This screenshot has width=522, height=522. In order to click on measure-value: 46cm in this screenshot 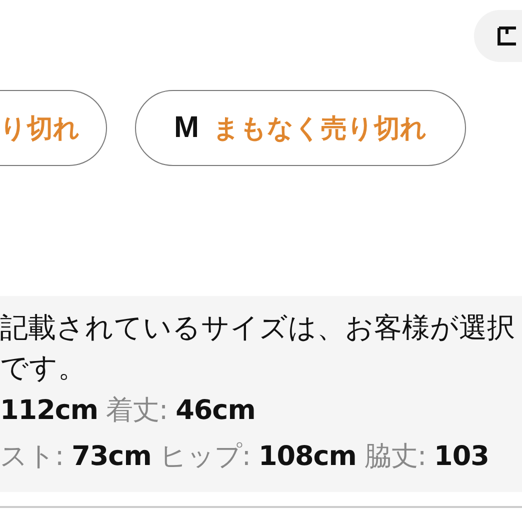, I will do `click(216, 411)`.